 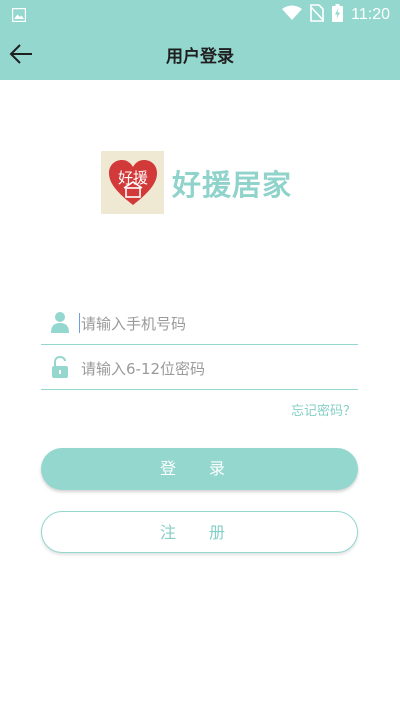 What do you see at coordinates (200, 57) in the screenshot?
I see `page-title: 用户登录` at bounding box center [200, 57].